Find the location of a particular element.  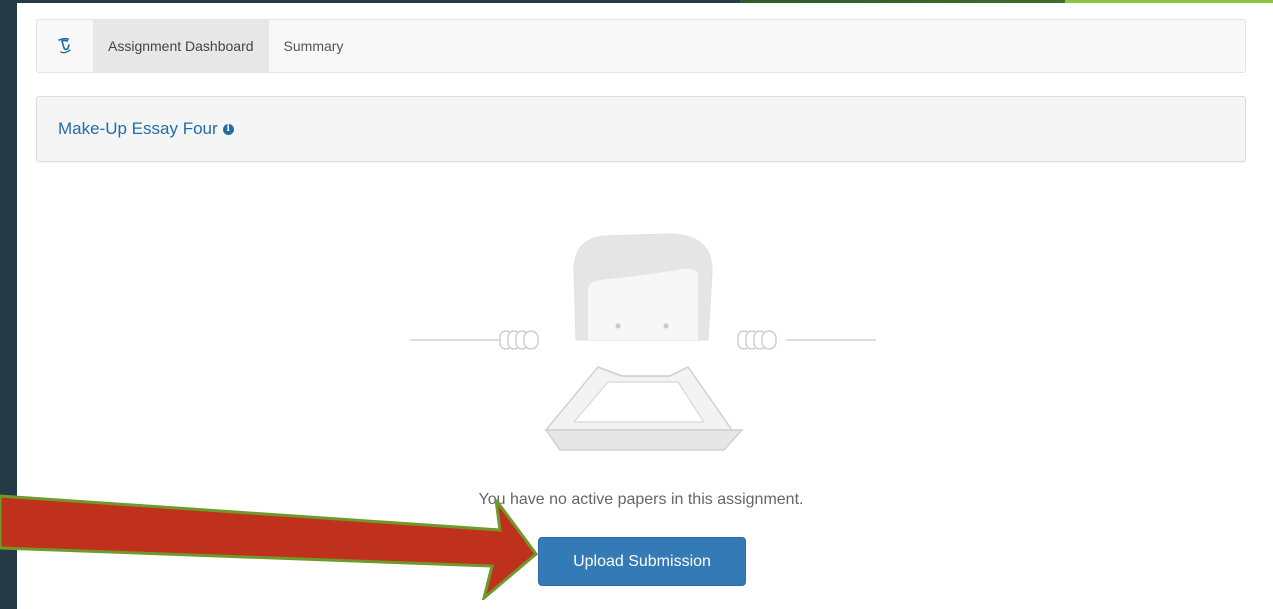

red-arrow-annotation is located at coordinates (269, 547).